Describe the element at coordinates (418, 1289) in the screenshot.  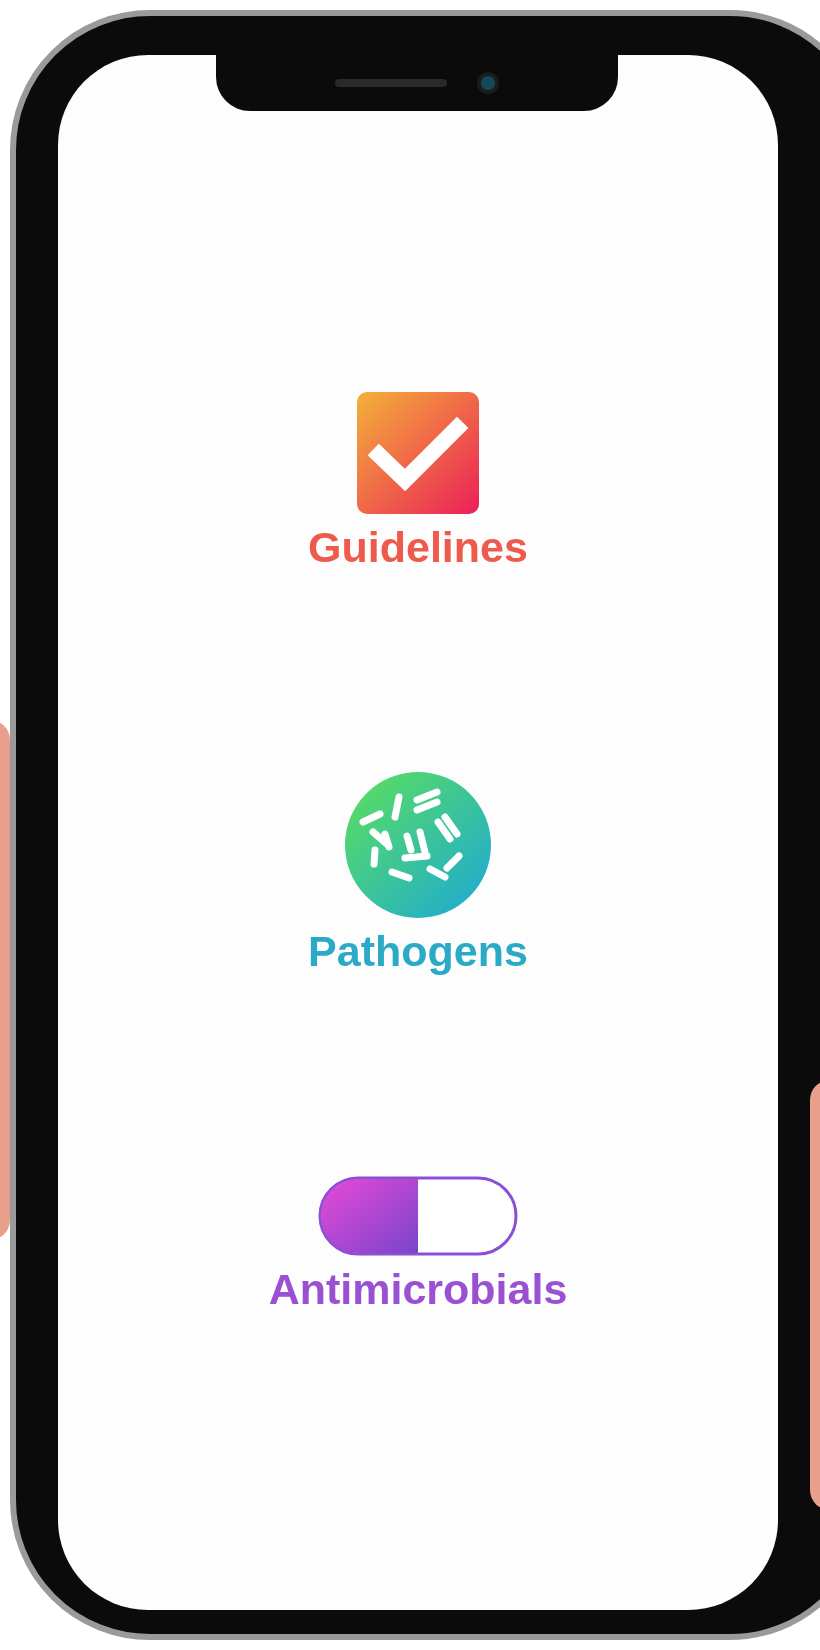
I see `menu-link: Antimicrobials` at that location.